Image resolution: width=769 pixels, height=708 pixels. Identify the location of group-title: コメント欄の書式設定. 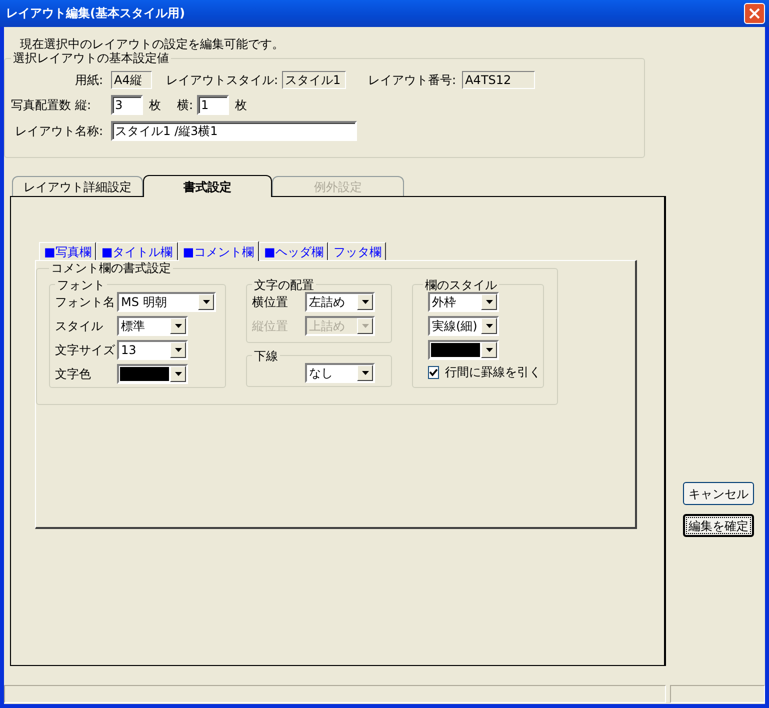
(111, 268).